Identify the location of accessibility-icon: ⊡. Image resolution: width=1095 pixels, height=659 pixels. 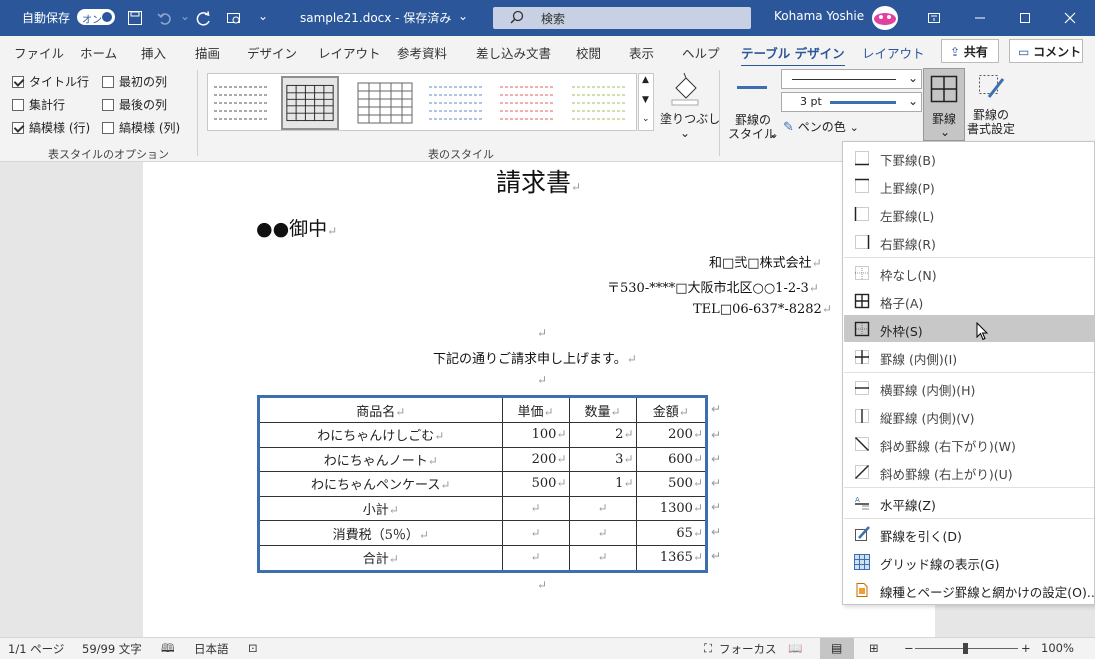
(253, 648).